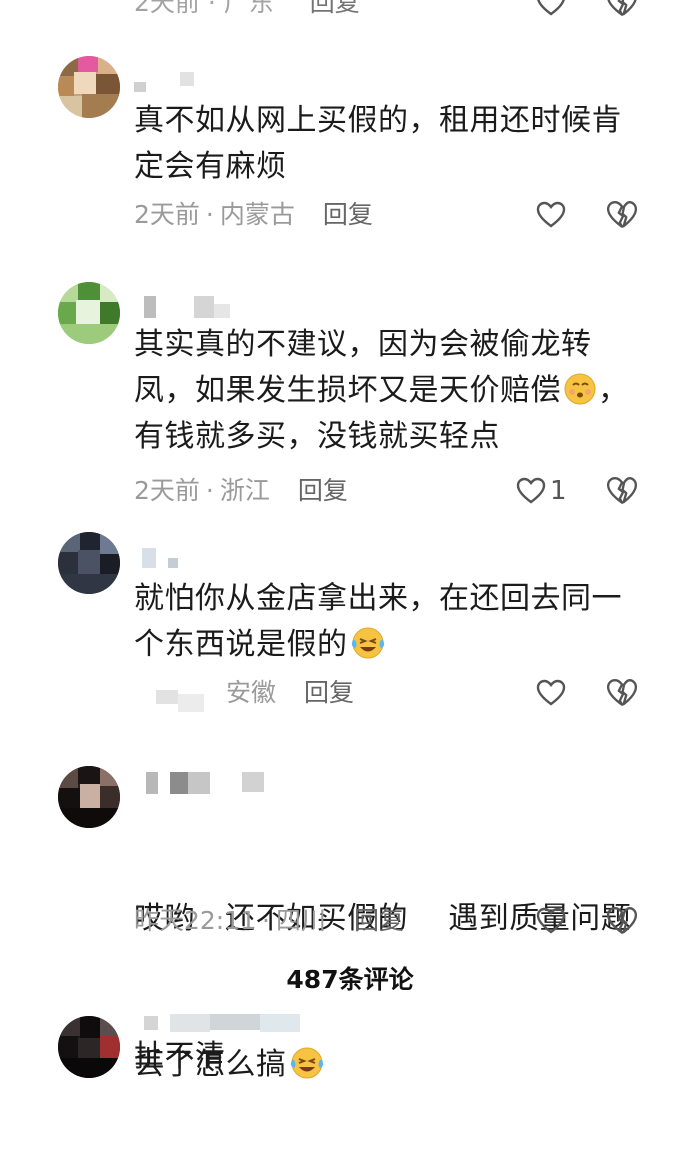 Image resolution: width=700 pixels, height=1172 pixels. Describe the element at coordinates (257, 214) in the screenshot. I see `comment-location: 内蒙古` at that location.